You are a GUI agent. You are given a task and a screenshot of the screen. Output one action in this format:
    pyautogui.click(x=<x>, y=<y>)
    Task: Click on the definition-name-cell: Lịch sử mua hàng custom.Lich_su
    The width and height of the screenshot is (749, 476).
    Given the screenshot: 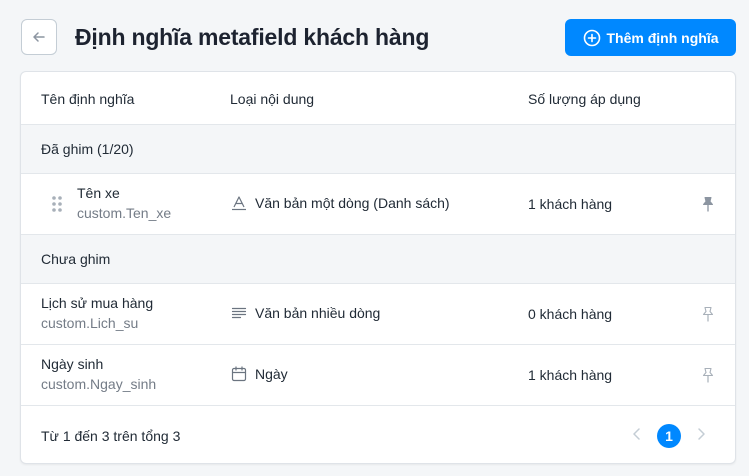 What is the action you would take?
    pyautogui.click(x=97, y=313)
    